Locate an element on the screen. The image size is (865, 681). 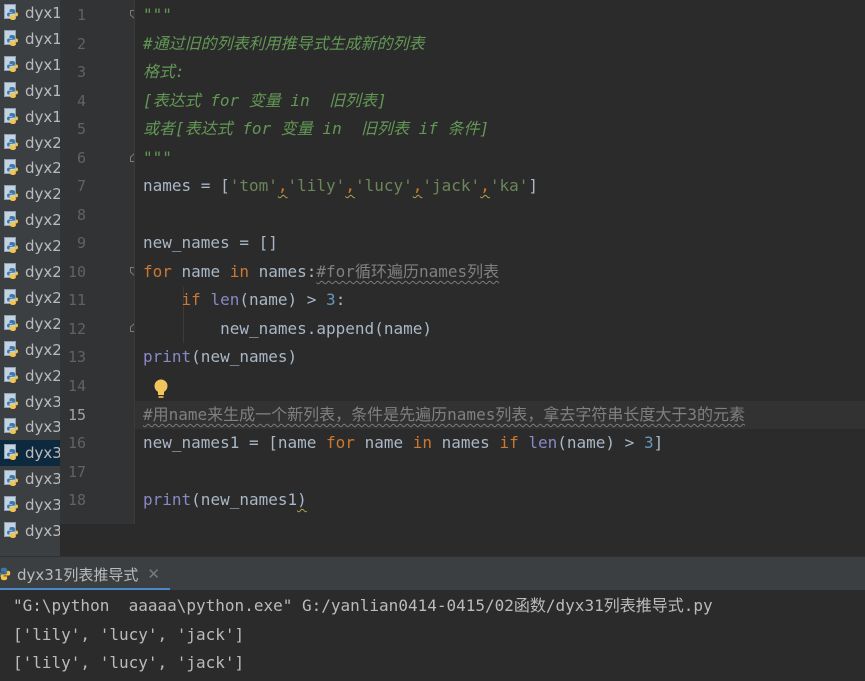
code-line-13: print(new_names) is located at coordinates (220, 357).